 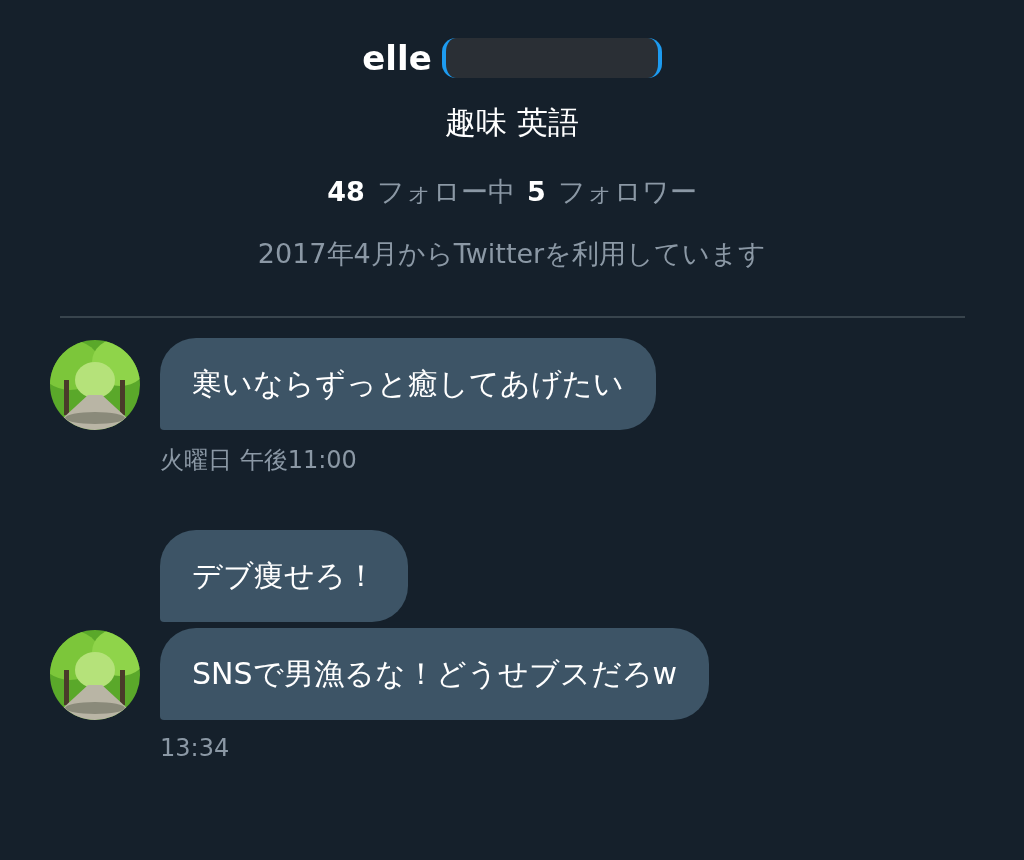 What do you see at coordinates (195, 748) in the screenshot?
I see `message-time: 13:34` at bounding box center [195, 748].